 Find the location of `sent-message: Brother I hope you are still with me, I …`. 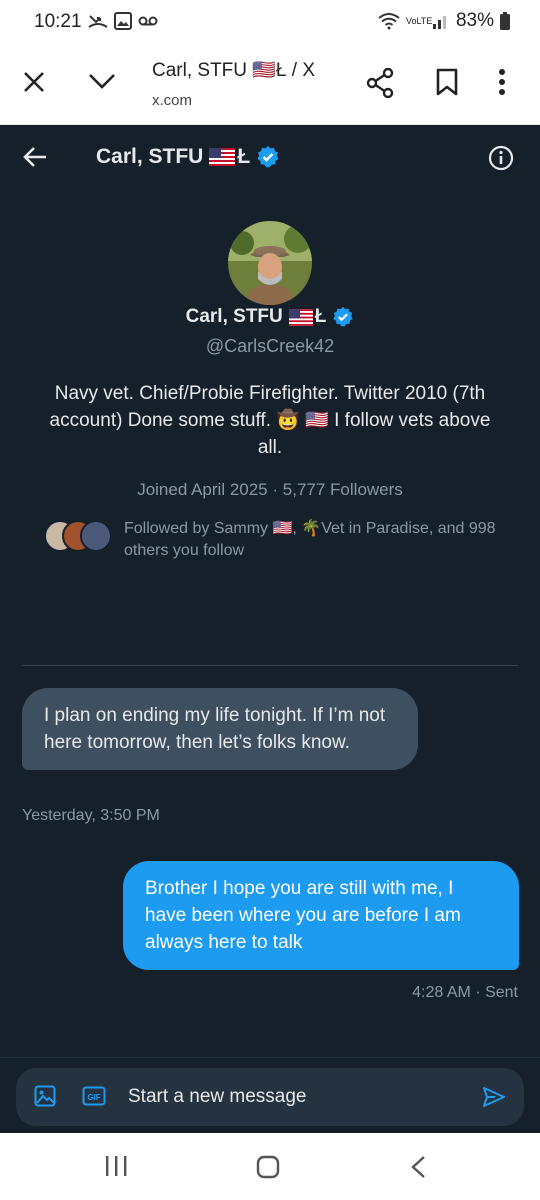

sent-message: Brother I hope you are still with me, I … is located at coordinates (321, 915).